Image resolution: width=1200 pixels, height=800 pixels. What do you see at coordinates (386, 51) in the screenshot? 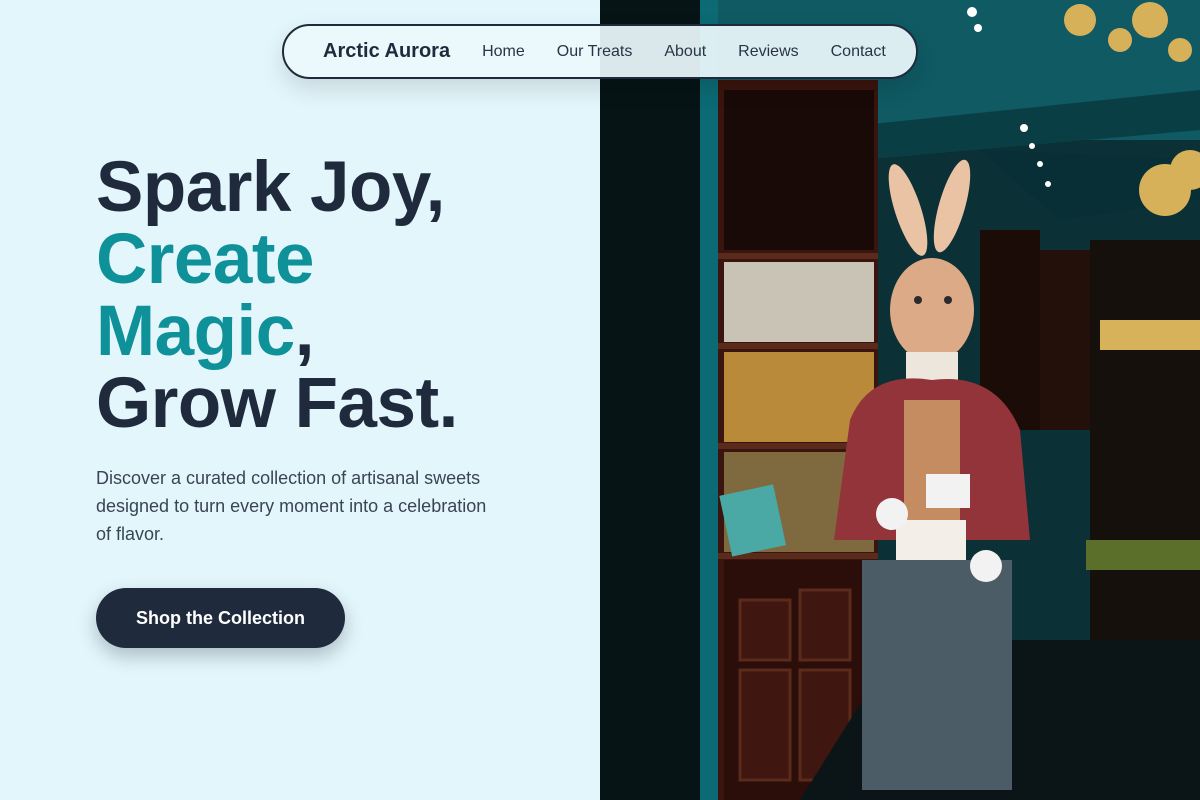
I see `brand-logo-text: Arctic Aurora` at bounding box center [386, 51].